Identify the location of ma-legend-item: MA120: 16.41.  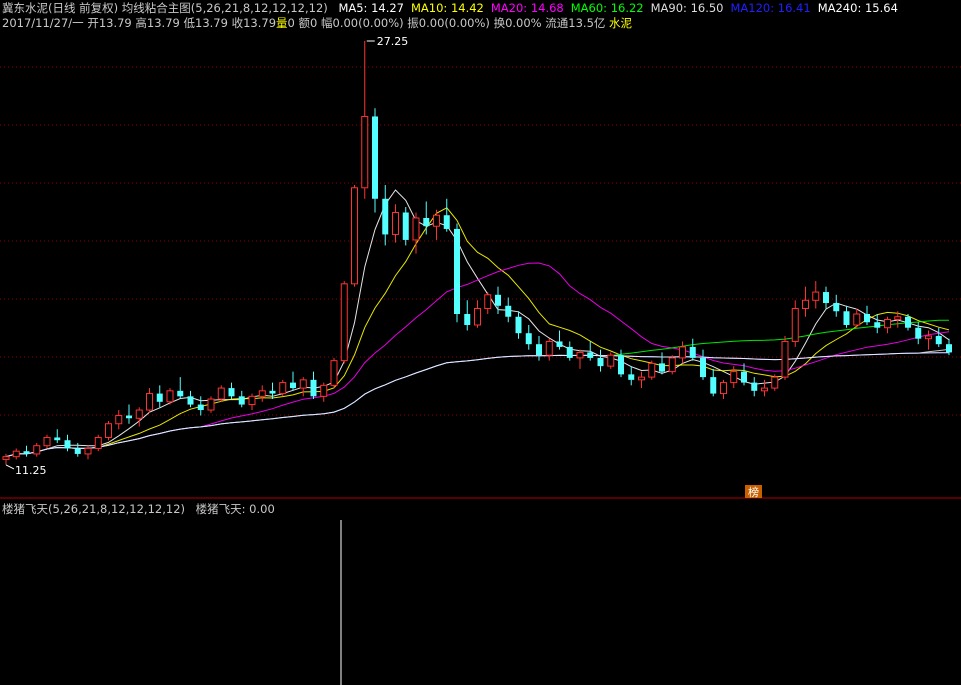
(770, 8).